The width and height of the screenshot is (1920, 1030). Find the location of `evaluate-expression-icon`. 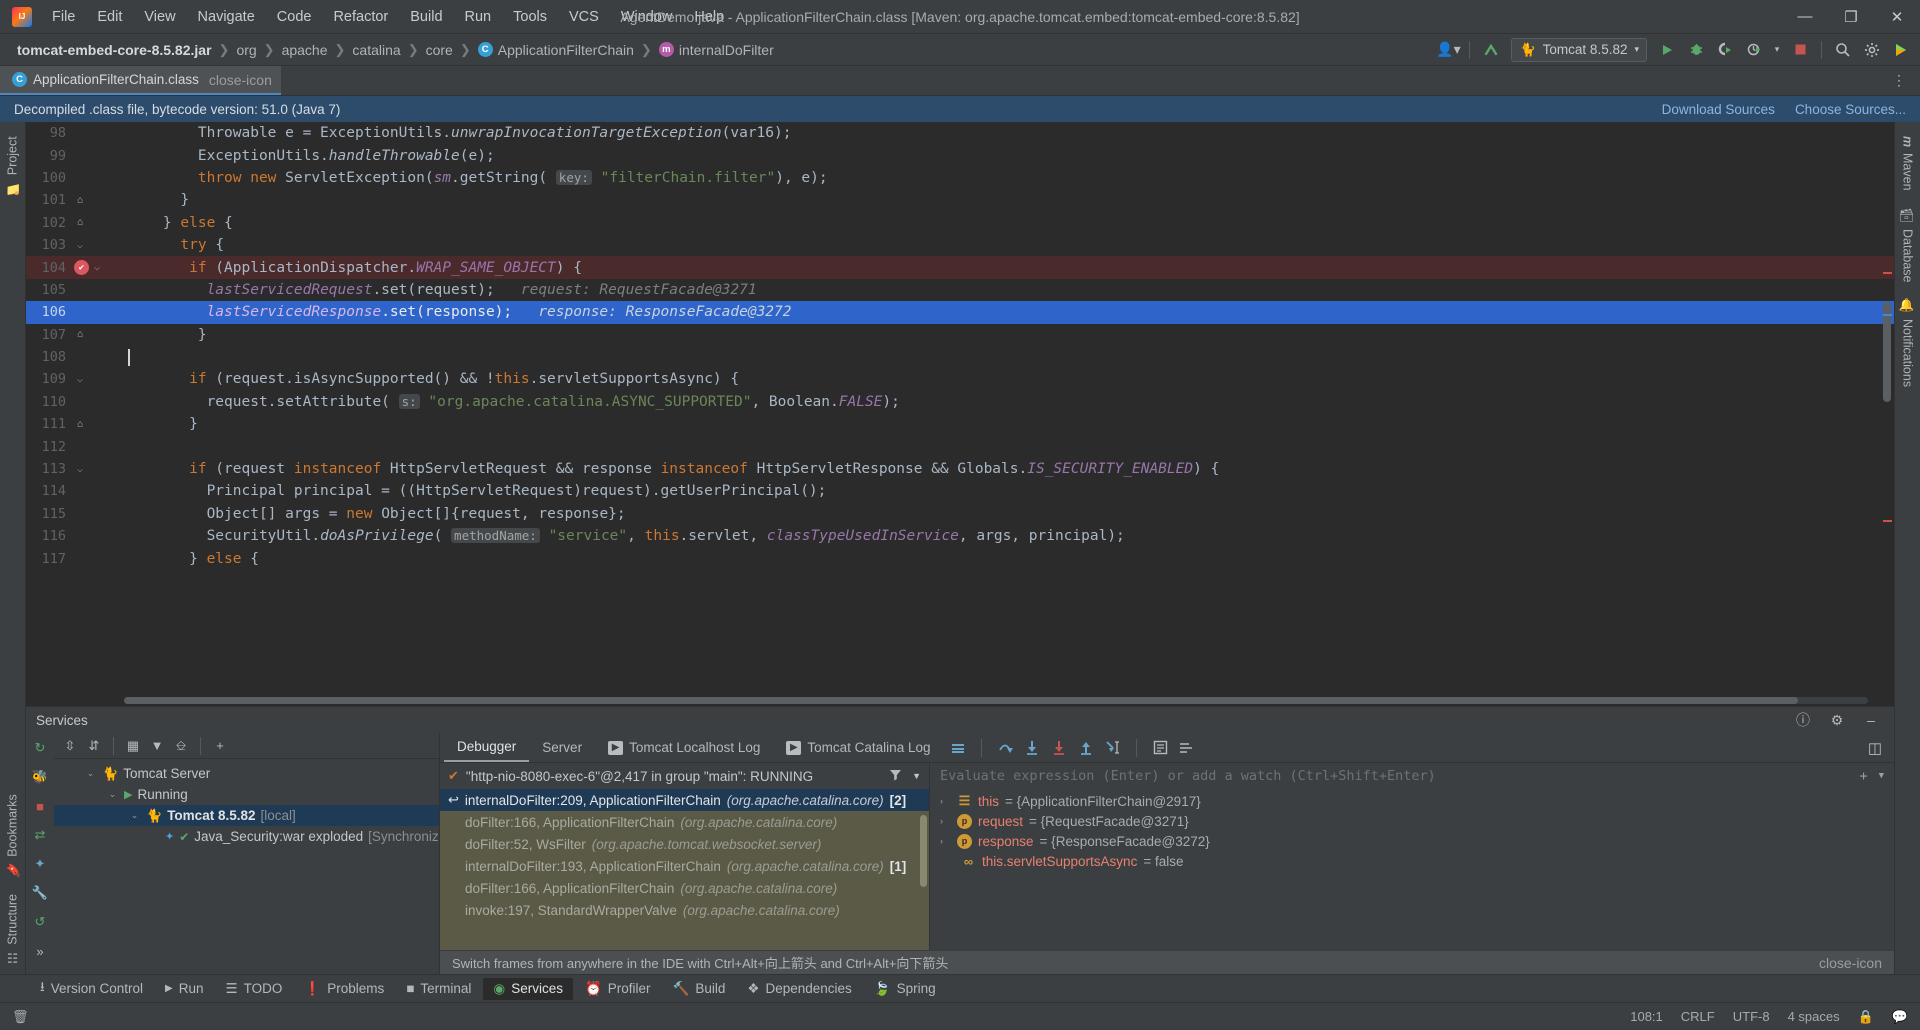

evaluate-expression-icon is located at coordinates (1160, 748).